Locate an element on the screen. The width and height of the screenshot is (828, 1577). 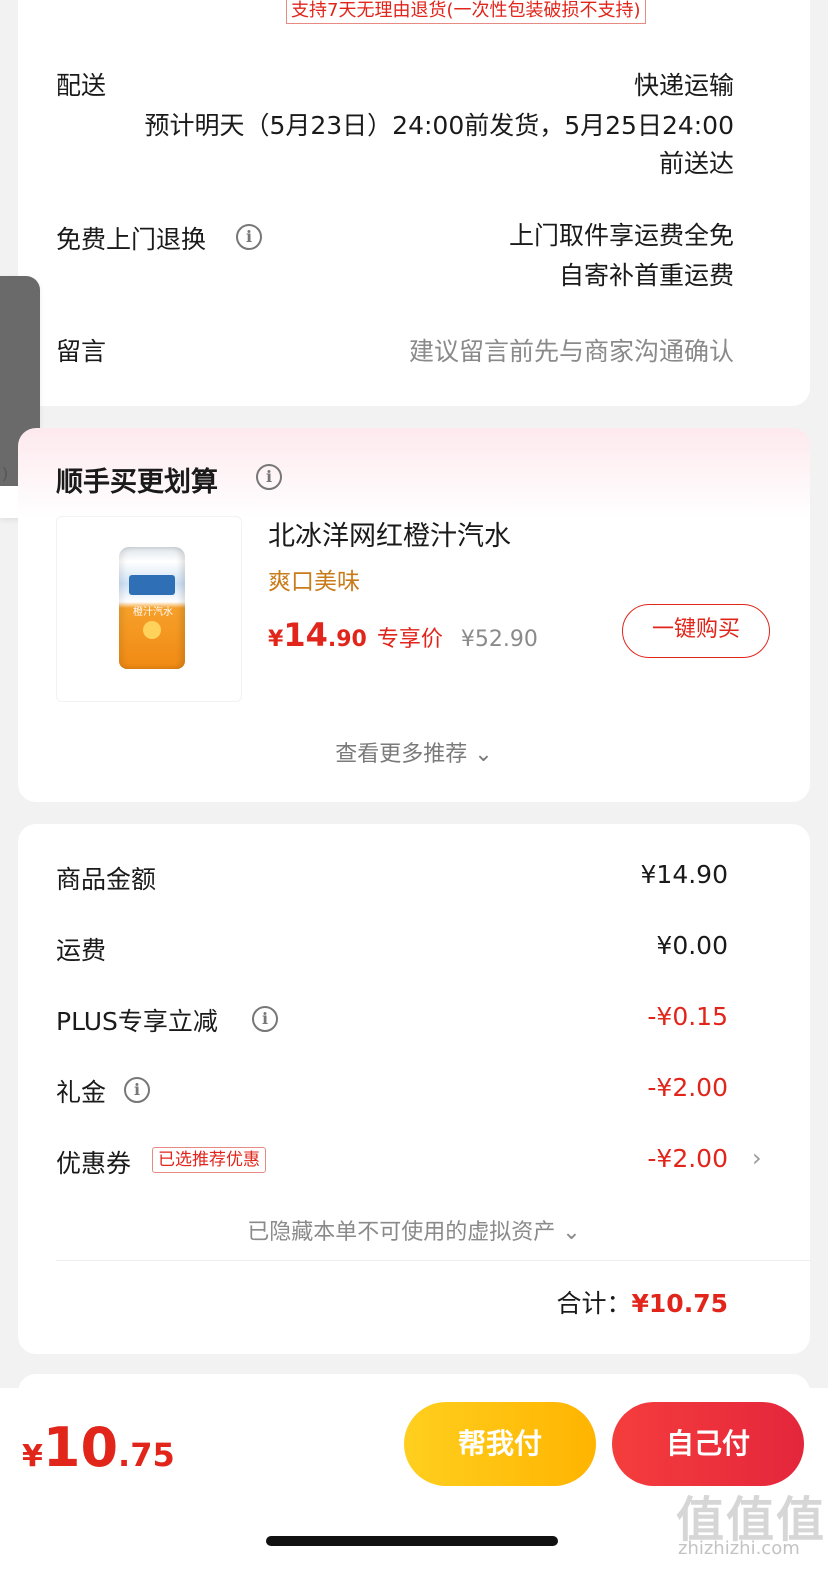
price-symbol: ¥ is located at coordinates (276, 639).